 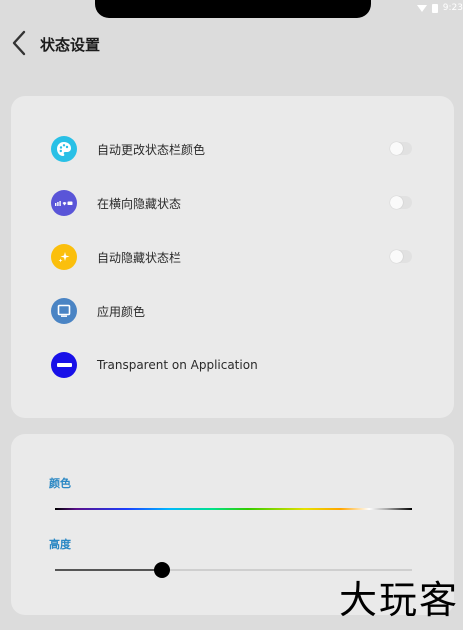 What do you see at coordinates (151, 149) in the screenshot?
I see `setting-label: 自动更改状态栏颜色` at bounding box center [151, 149].